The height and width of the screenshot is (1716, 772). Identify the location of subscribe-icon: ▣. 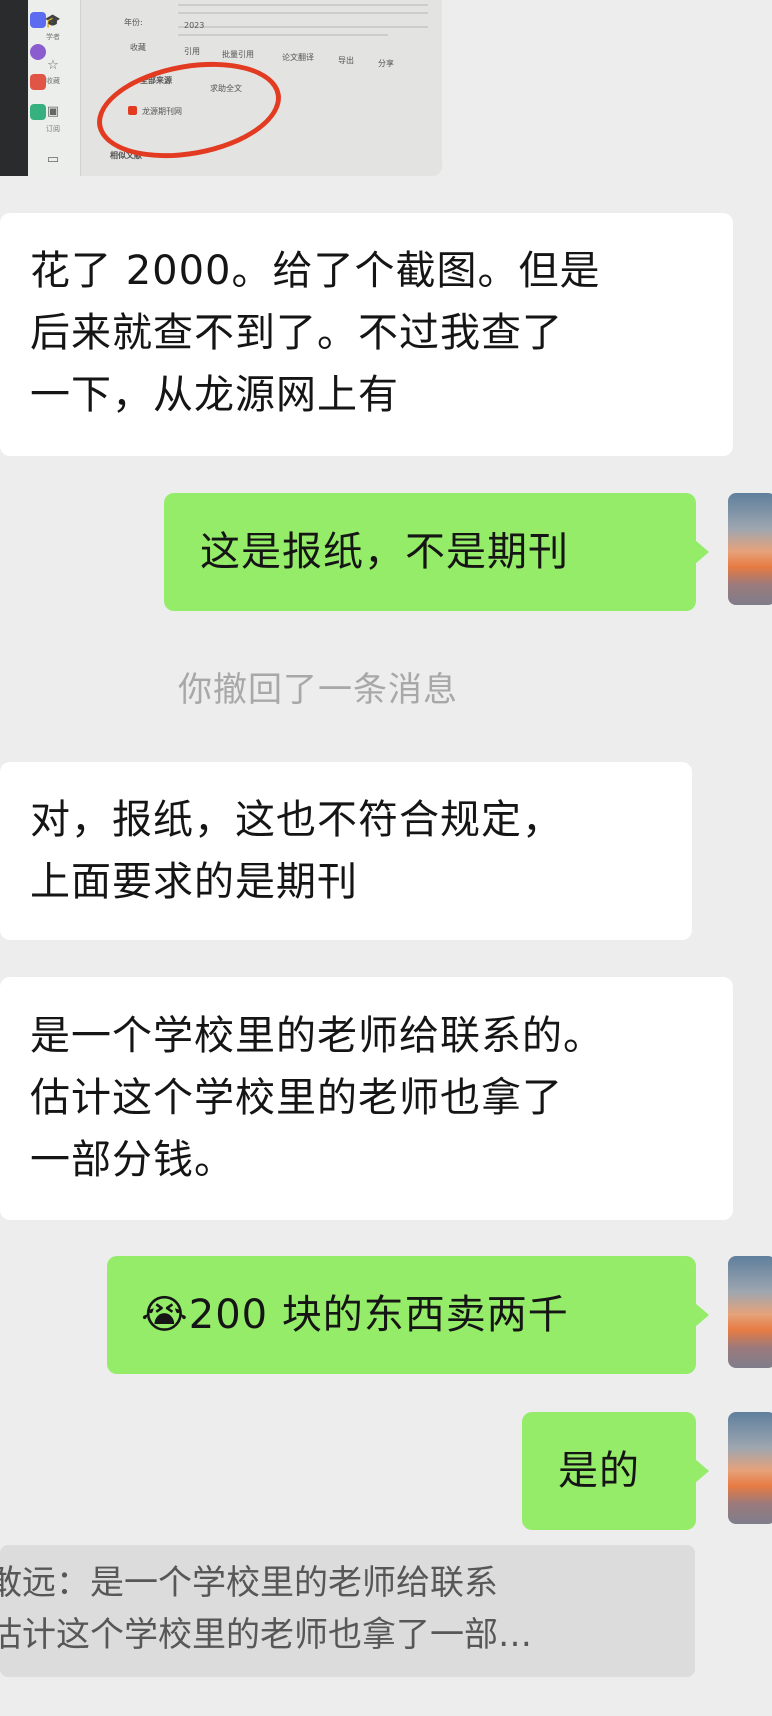
(53, 111).